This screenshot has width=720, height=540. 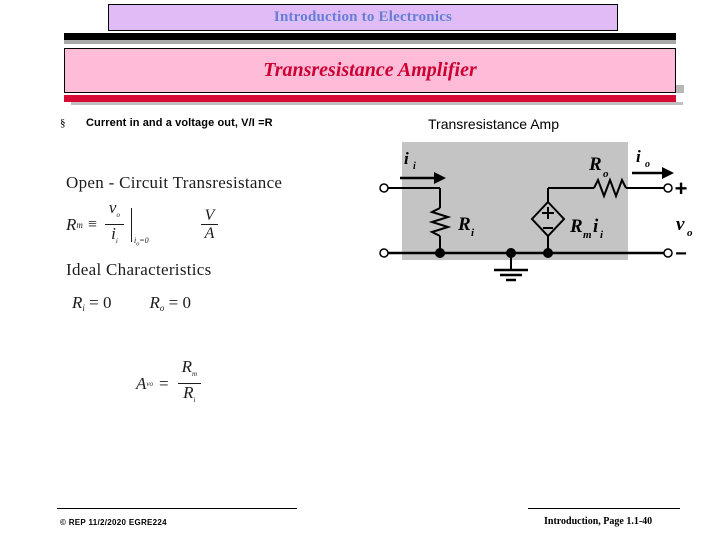 What do you see at coordinates (493, 124) in the screenshot?
I see `circuit-title: Transresistance Amp` at bounding box center [493, 124].